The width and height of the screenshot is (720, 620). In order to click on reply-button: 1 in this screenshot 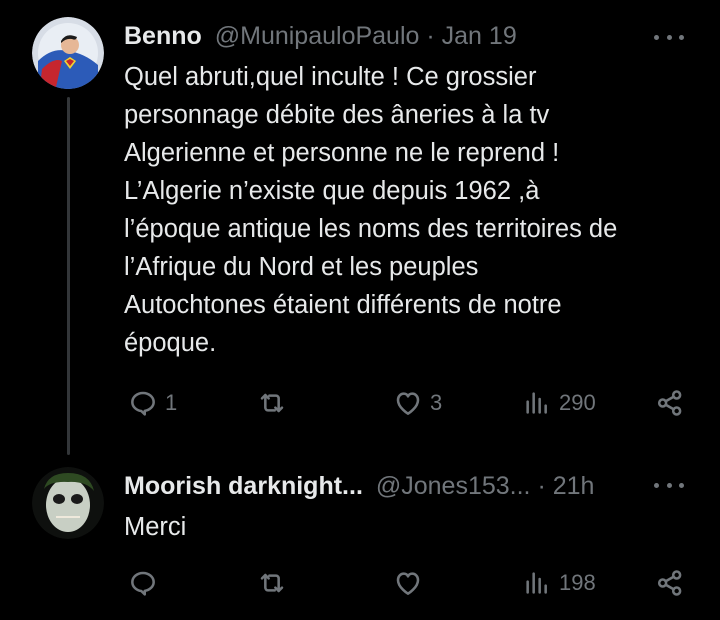, I will do `click(152, 403)`.